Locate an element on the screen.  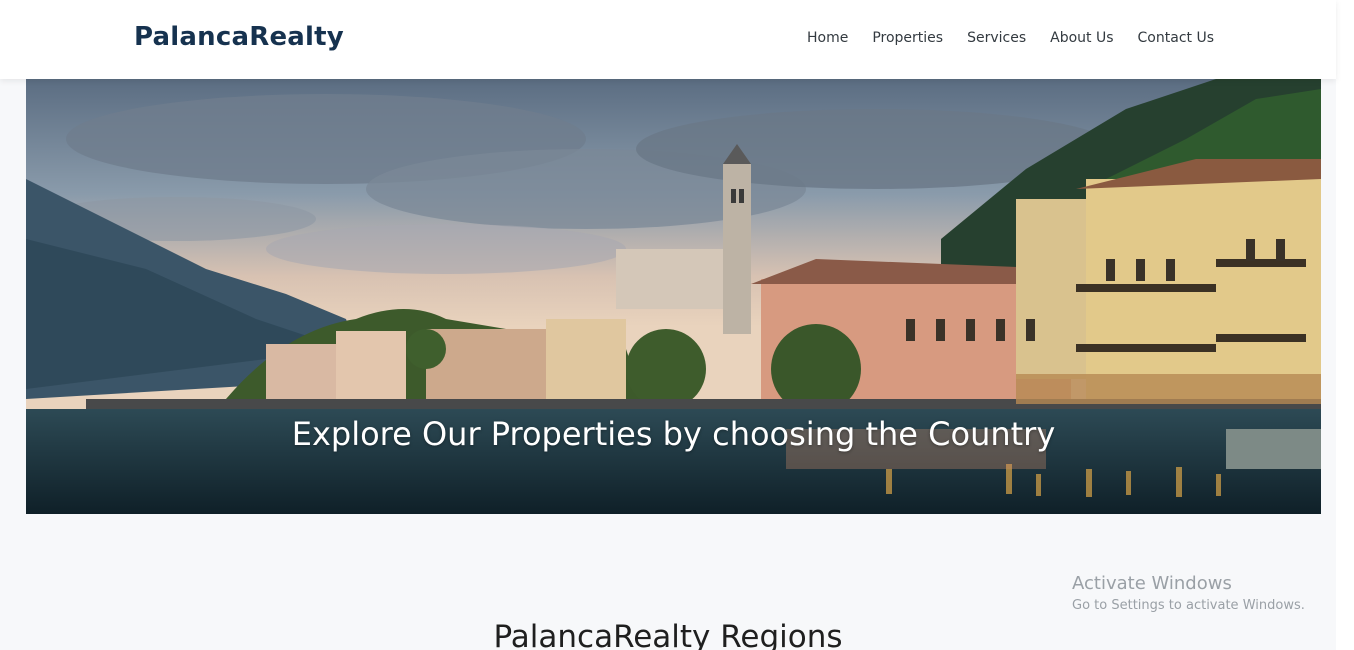
nav-properties: Properties is located at coordinates (907, 38).